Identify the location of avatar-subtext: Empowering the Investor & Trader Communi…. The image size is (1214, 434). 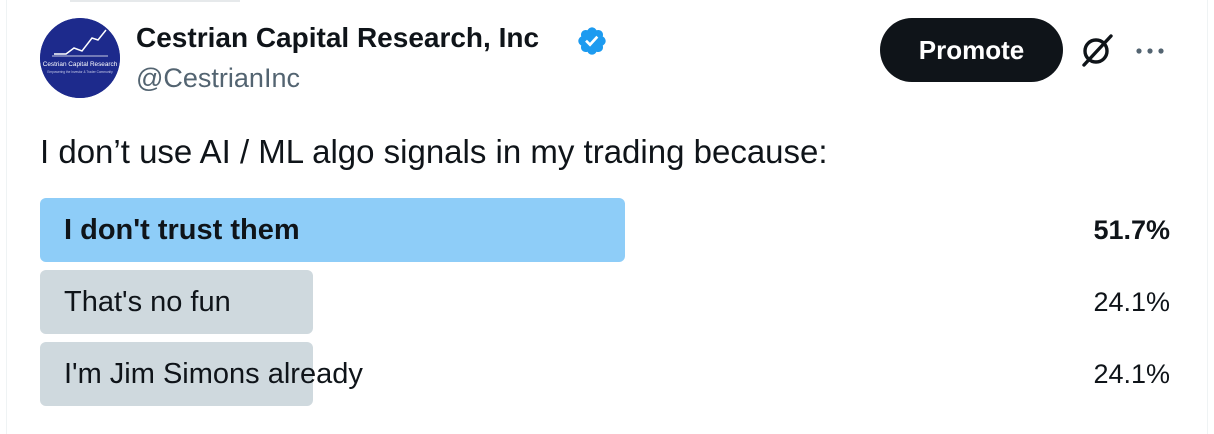
(80, 72).